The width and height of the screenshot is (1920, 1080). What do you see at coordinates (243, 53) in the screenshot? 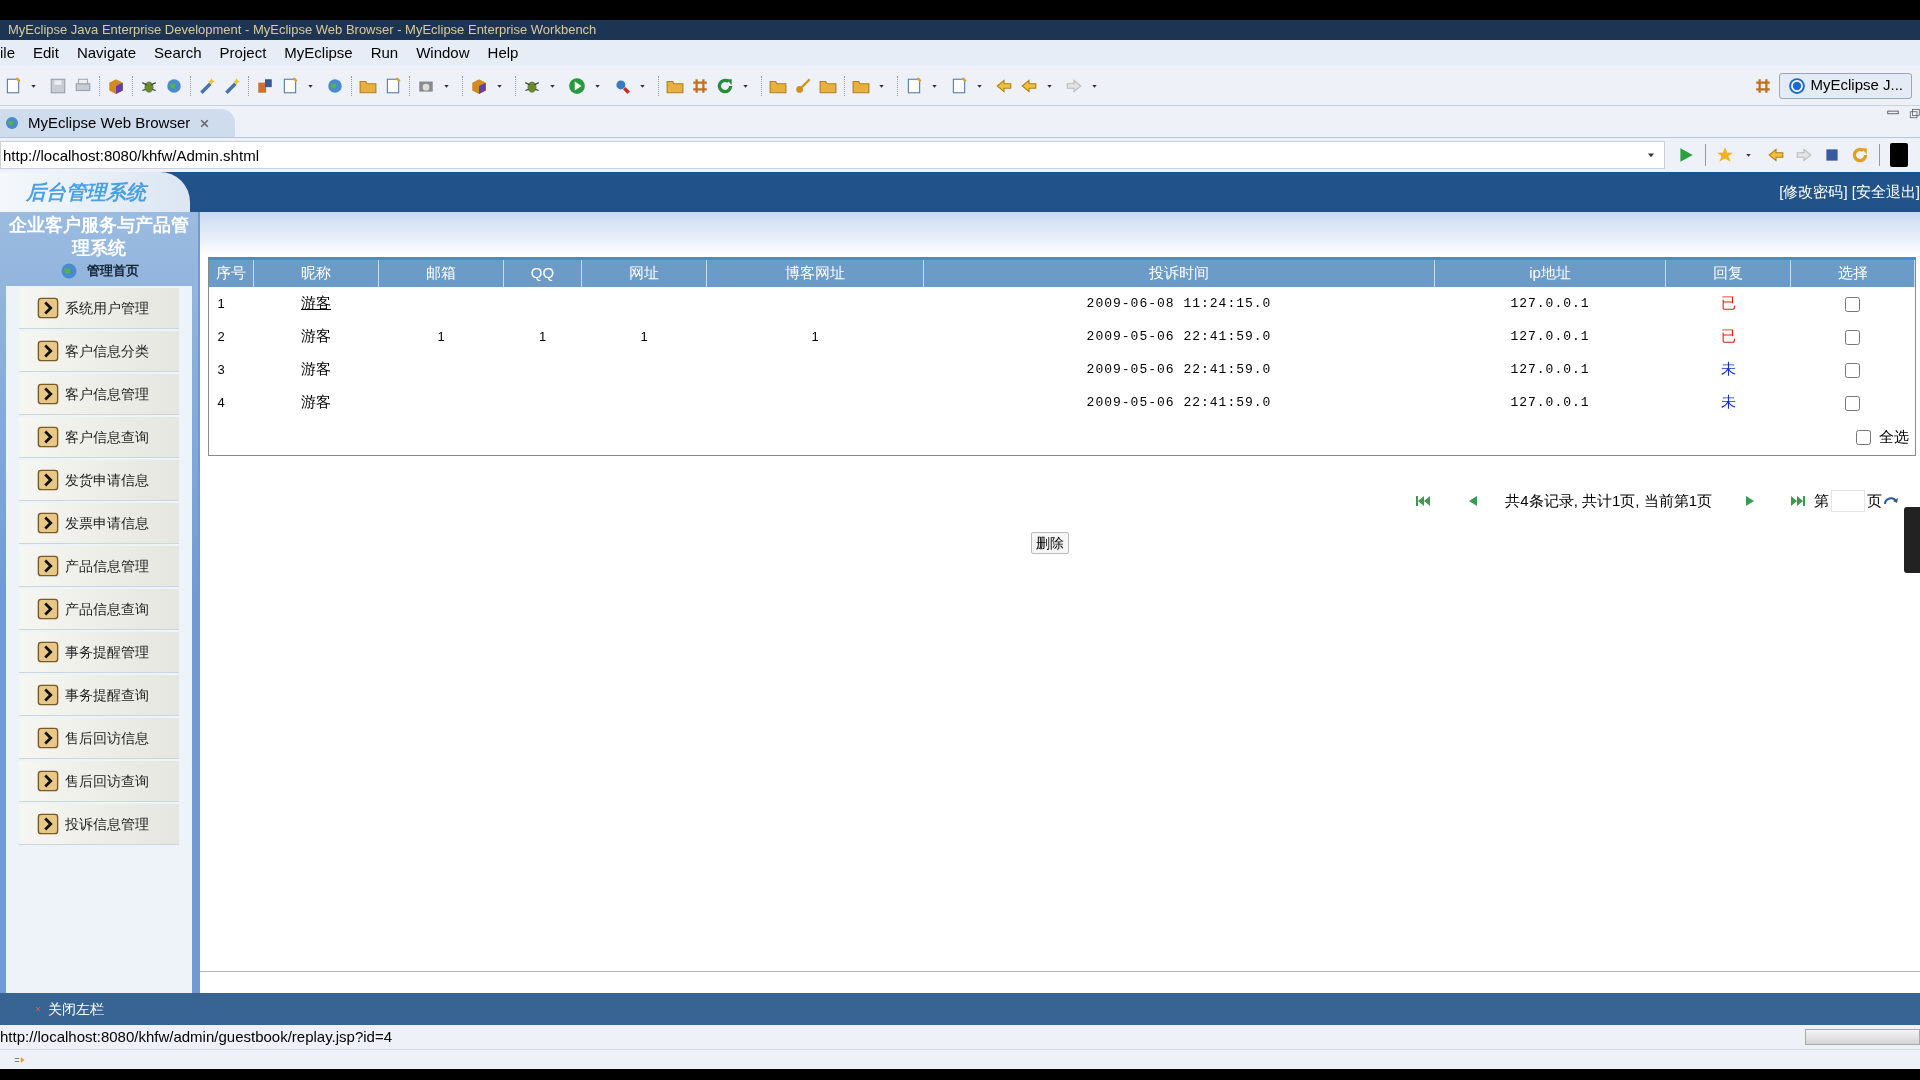
I see `menu-item: Project` at bounding box center [243, 53].